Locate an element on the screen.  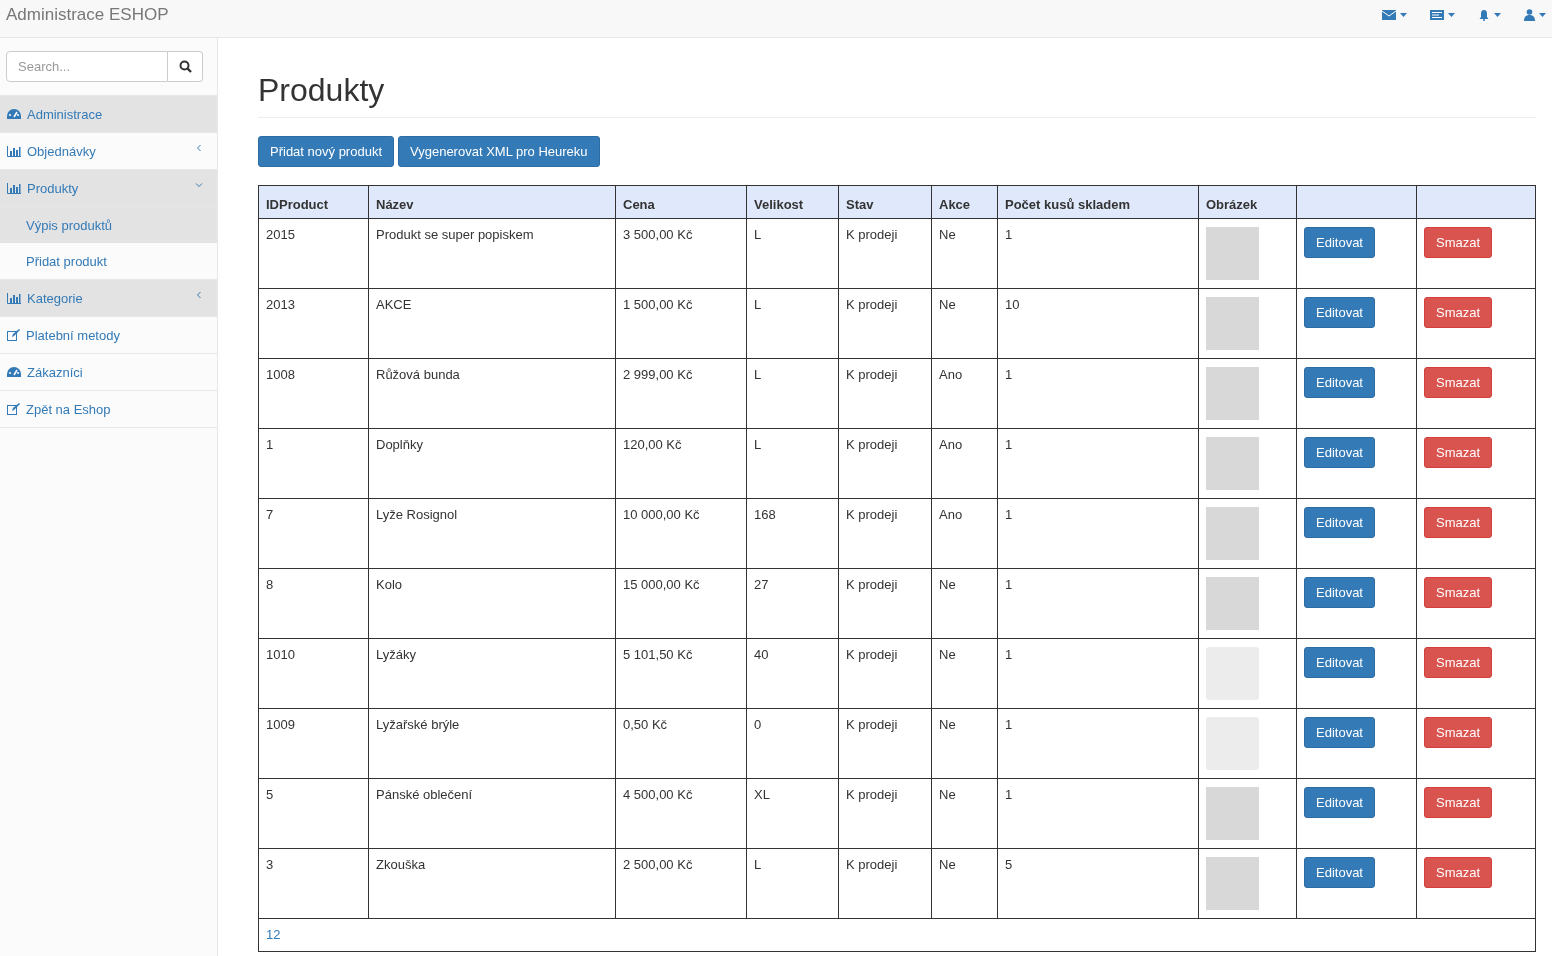
pagination-link: 12 is located at coordinates (273, 934).